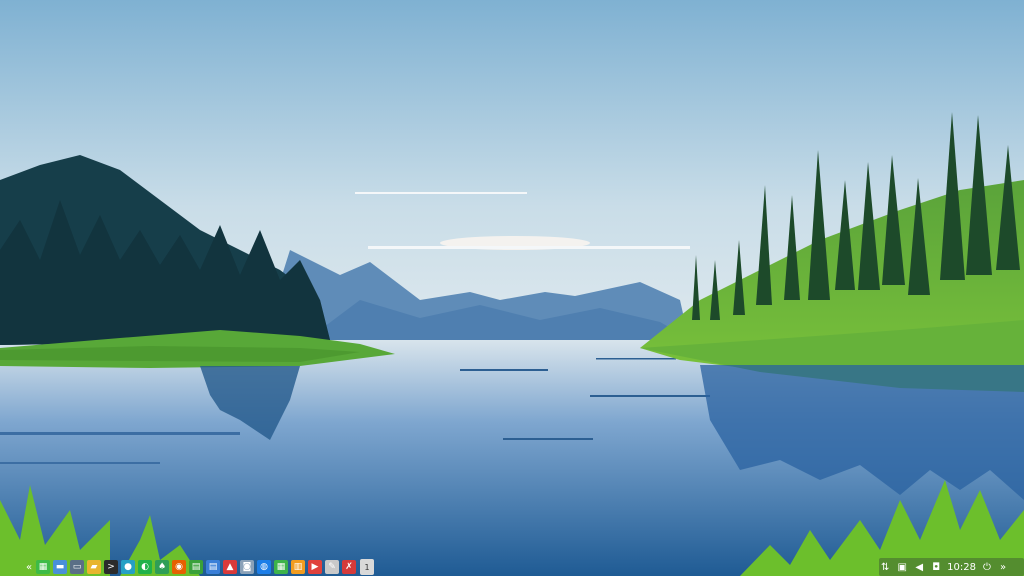 Image resolution: width=1024 pixels, height=576 pixels. I want to click on pdf-app-icon: ▲, so click(230, 567).